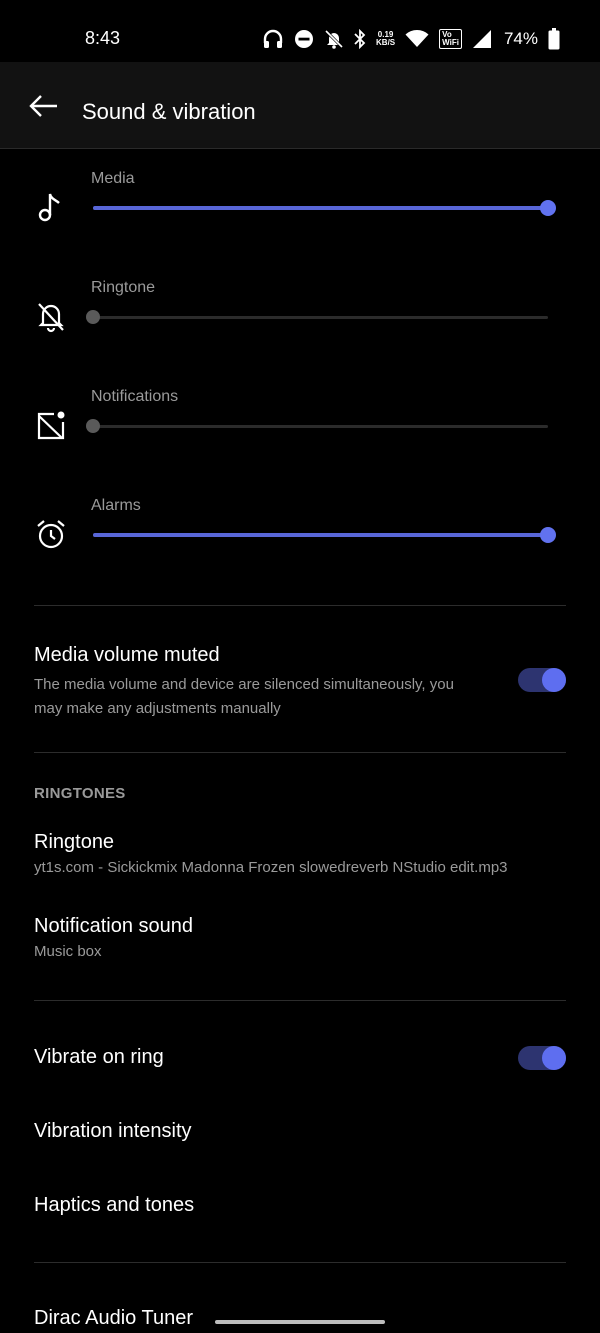 The width and height of the screenshot is (600, 1333). What do you see at coordinates (300, 105) in the screenshot?
I see `app-header: Sound & vibration` at bounding box center [300, 105].